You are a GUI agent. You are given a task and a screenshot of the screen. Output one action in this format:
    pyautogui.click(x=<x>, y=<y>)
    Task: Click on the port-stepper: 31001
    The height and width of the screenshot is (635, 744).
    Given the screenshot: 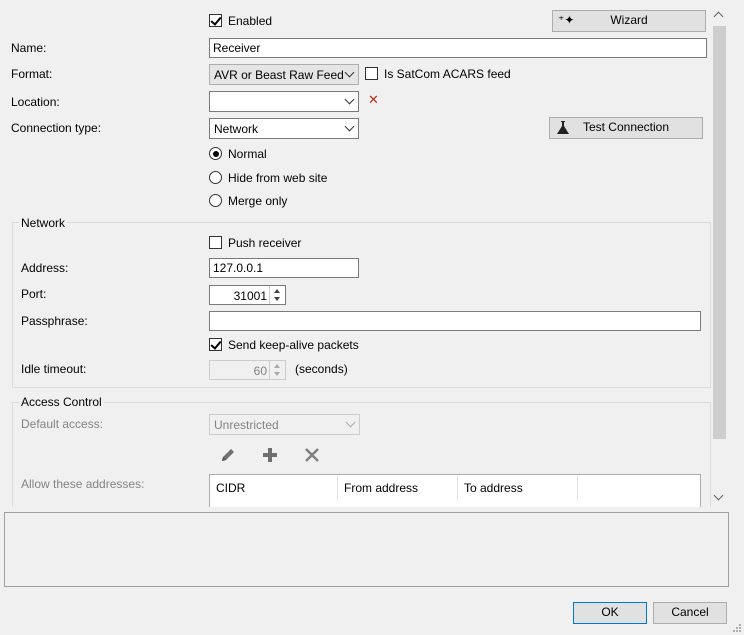 What is the action you would take?
    pyautogui.click(x=247, y=295)
    